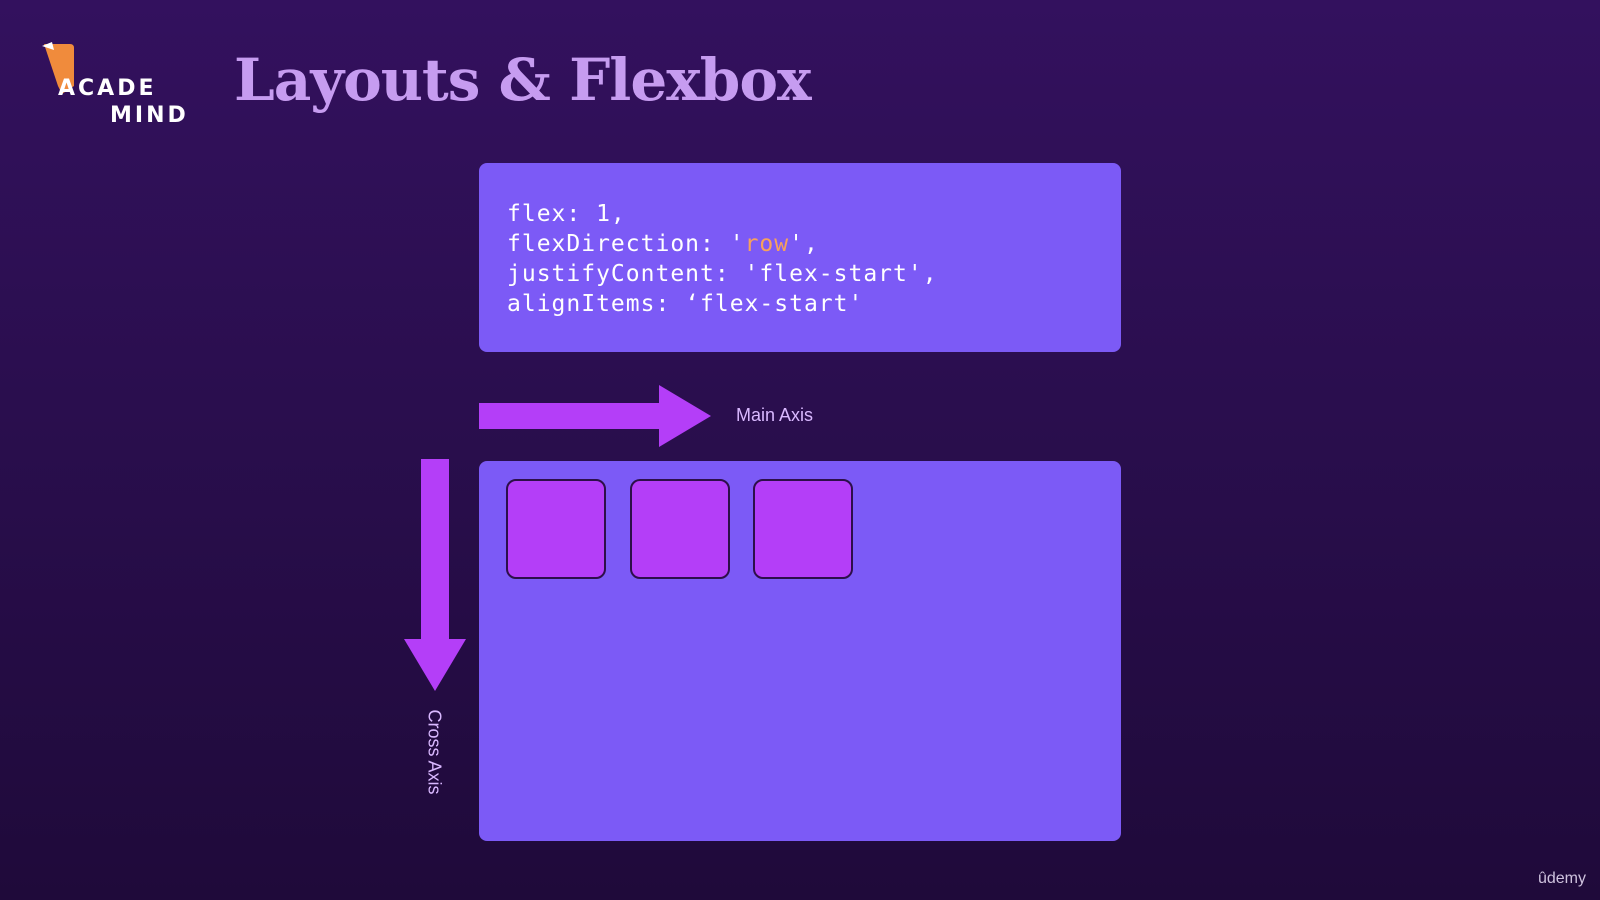  I want to click on code-highlight-row: row, so click(767, 244).